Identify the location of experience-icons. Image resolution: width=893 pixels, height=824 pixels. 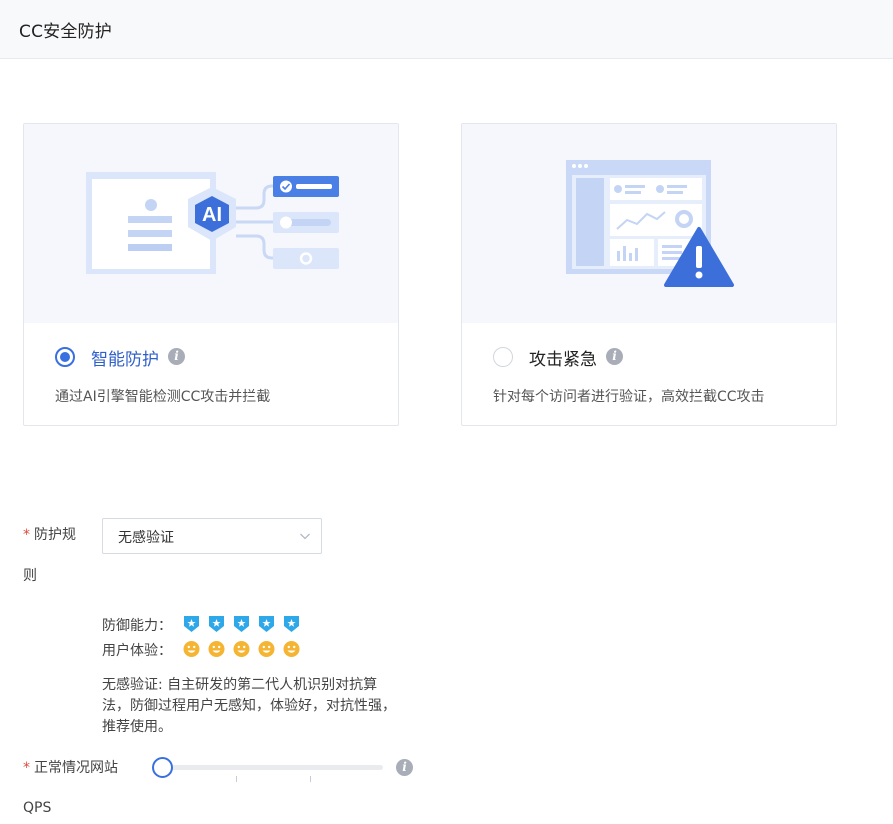
(241, 649).